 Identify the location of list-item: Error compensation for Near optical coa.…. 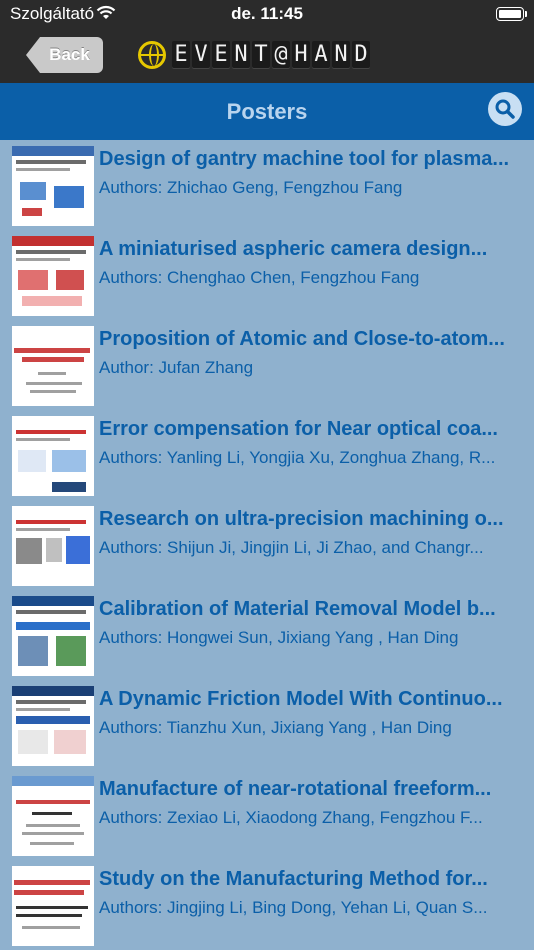
(267, 455).